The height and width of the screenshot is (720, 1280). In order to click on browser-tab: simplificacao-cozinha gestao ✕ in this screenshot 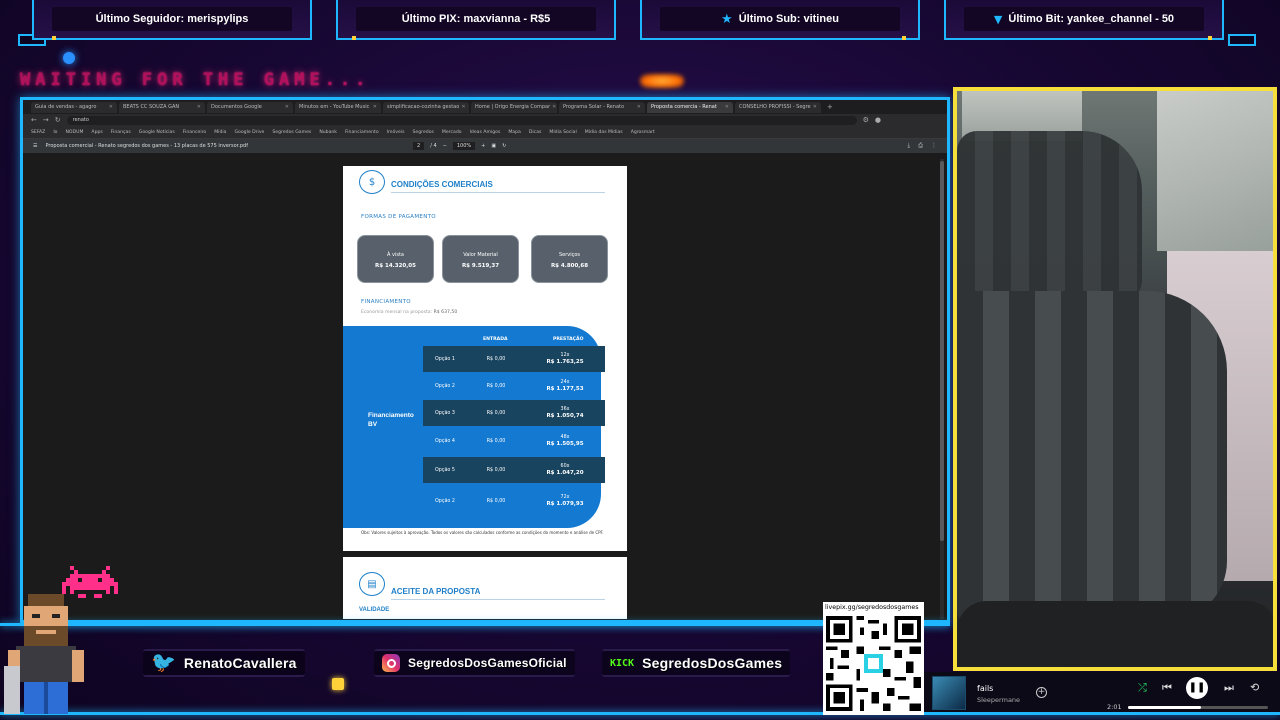, I will do `click(426, 107)`.